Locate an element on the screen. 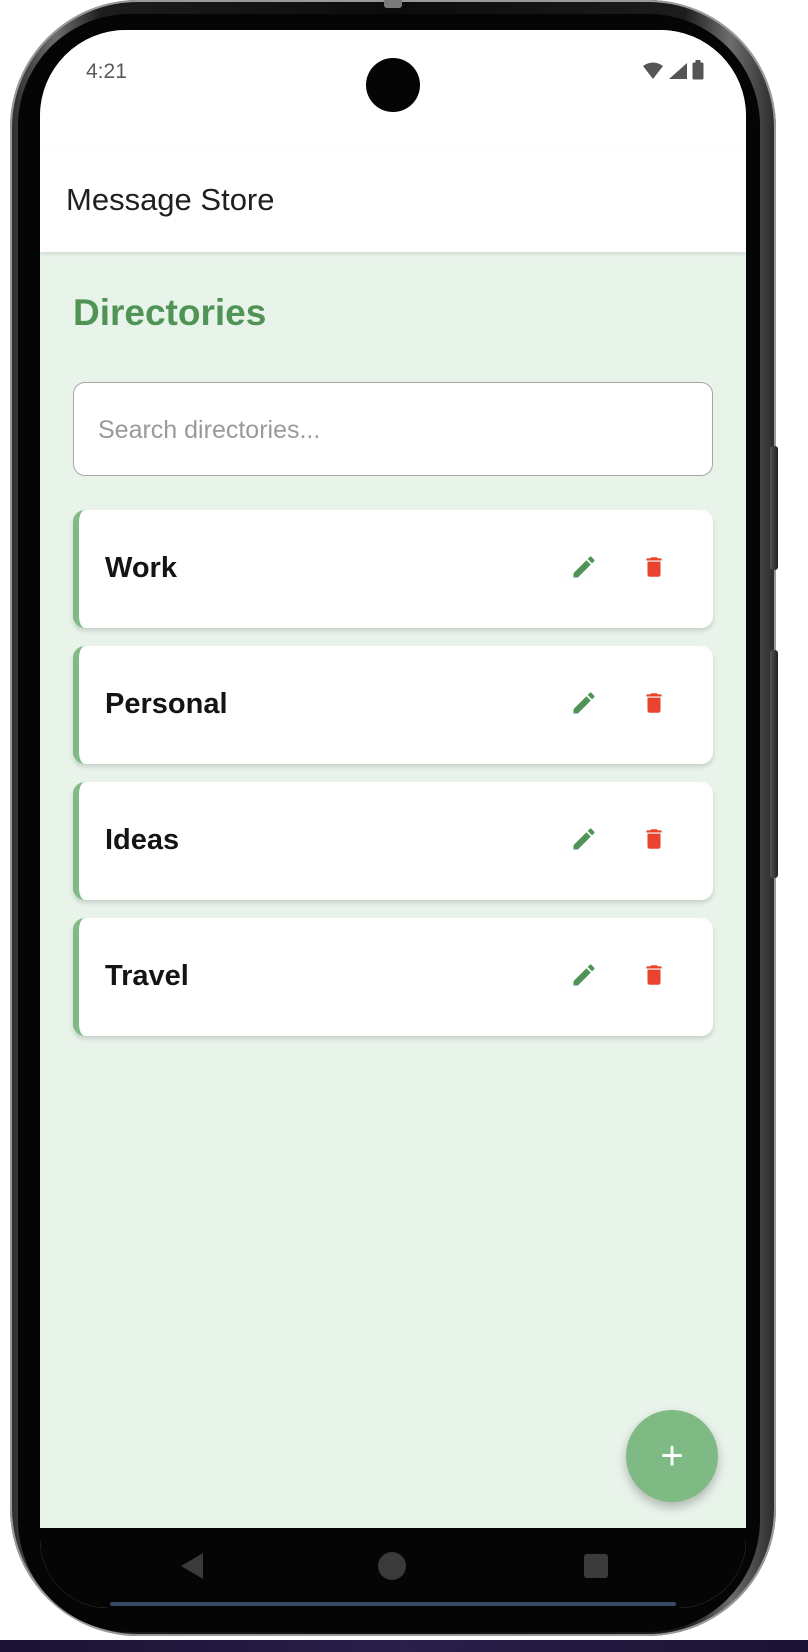 The image size is (808, 1652). front-camera is located at coordinates (393, 85).